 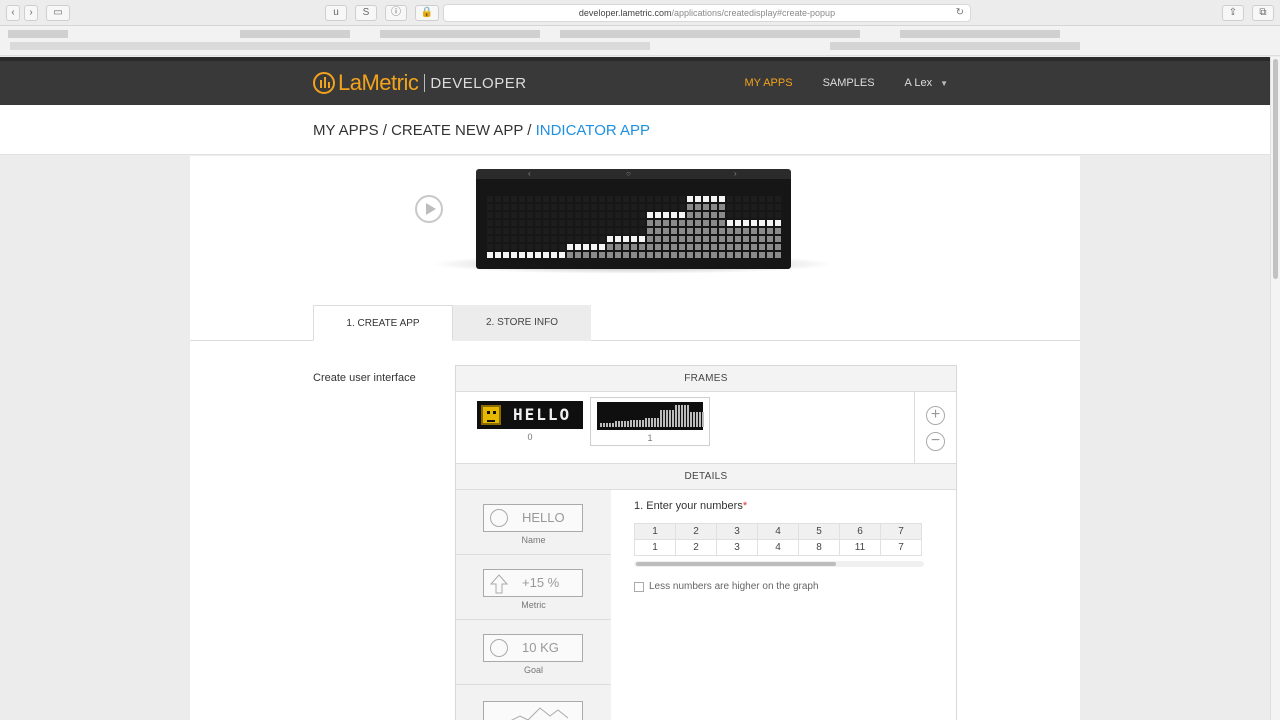 What do you see at coordinates (383, 323) in the screenshot?
I see `tab-create-app: 1. CREATE APP` at bounding box center [383, 323].